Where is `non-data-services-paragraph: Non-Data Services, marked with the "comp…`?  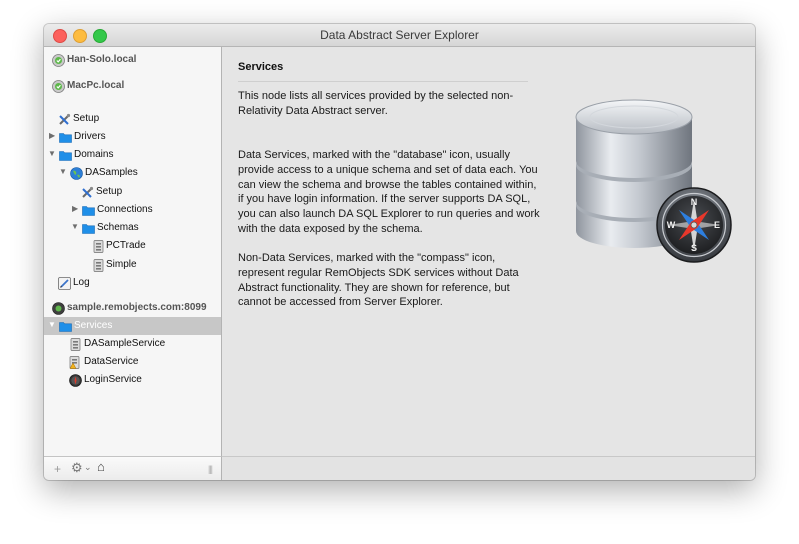
non-data-services-paragraph: Non-Data Services, marked with the "comp… is located at coordinates (378, 280).